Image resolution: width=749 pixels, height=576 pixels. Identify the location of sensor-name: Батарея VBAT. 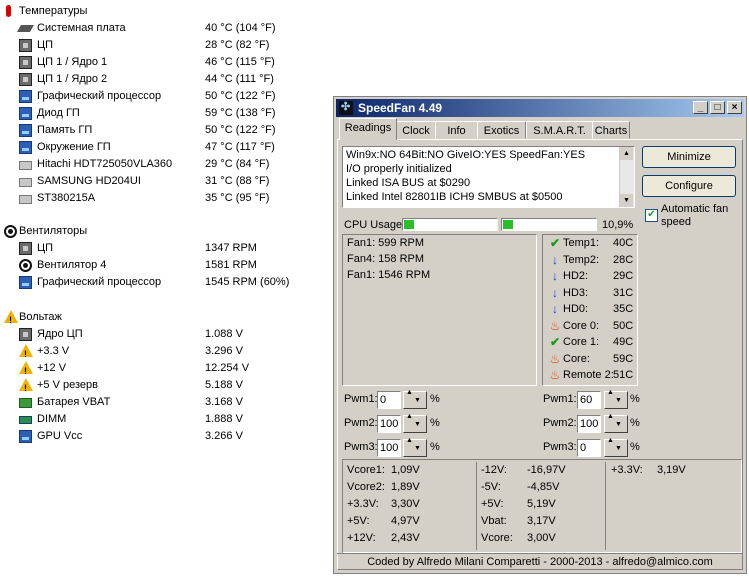
(74, 402).